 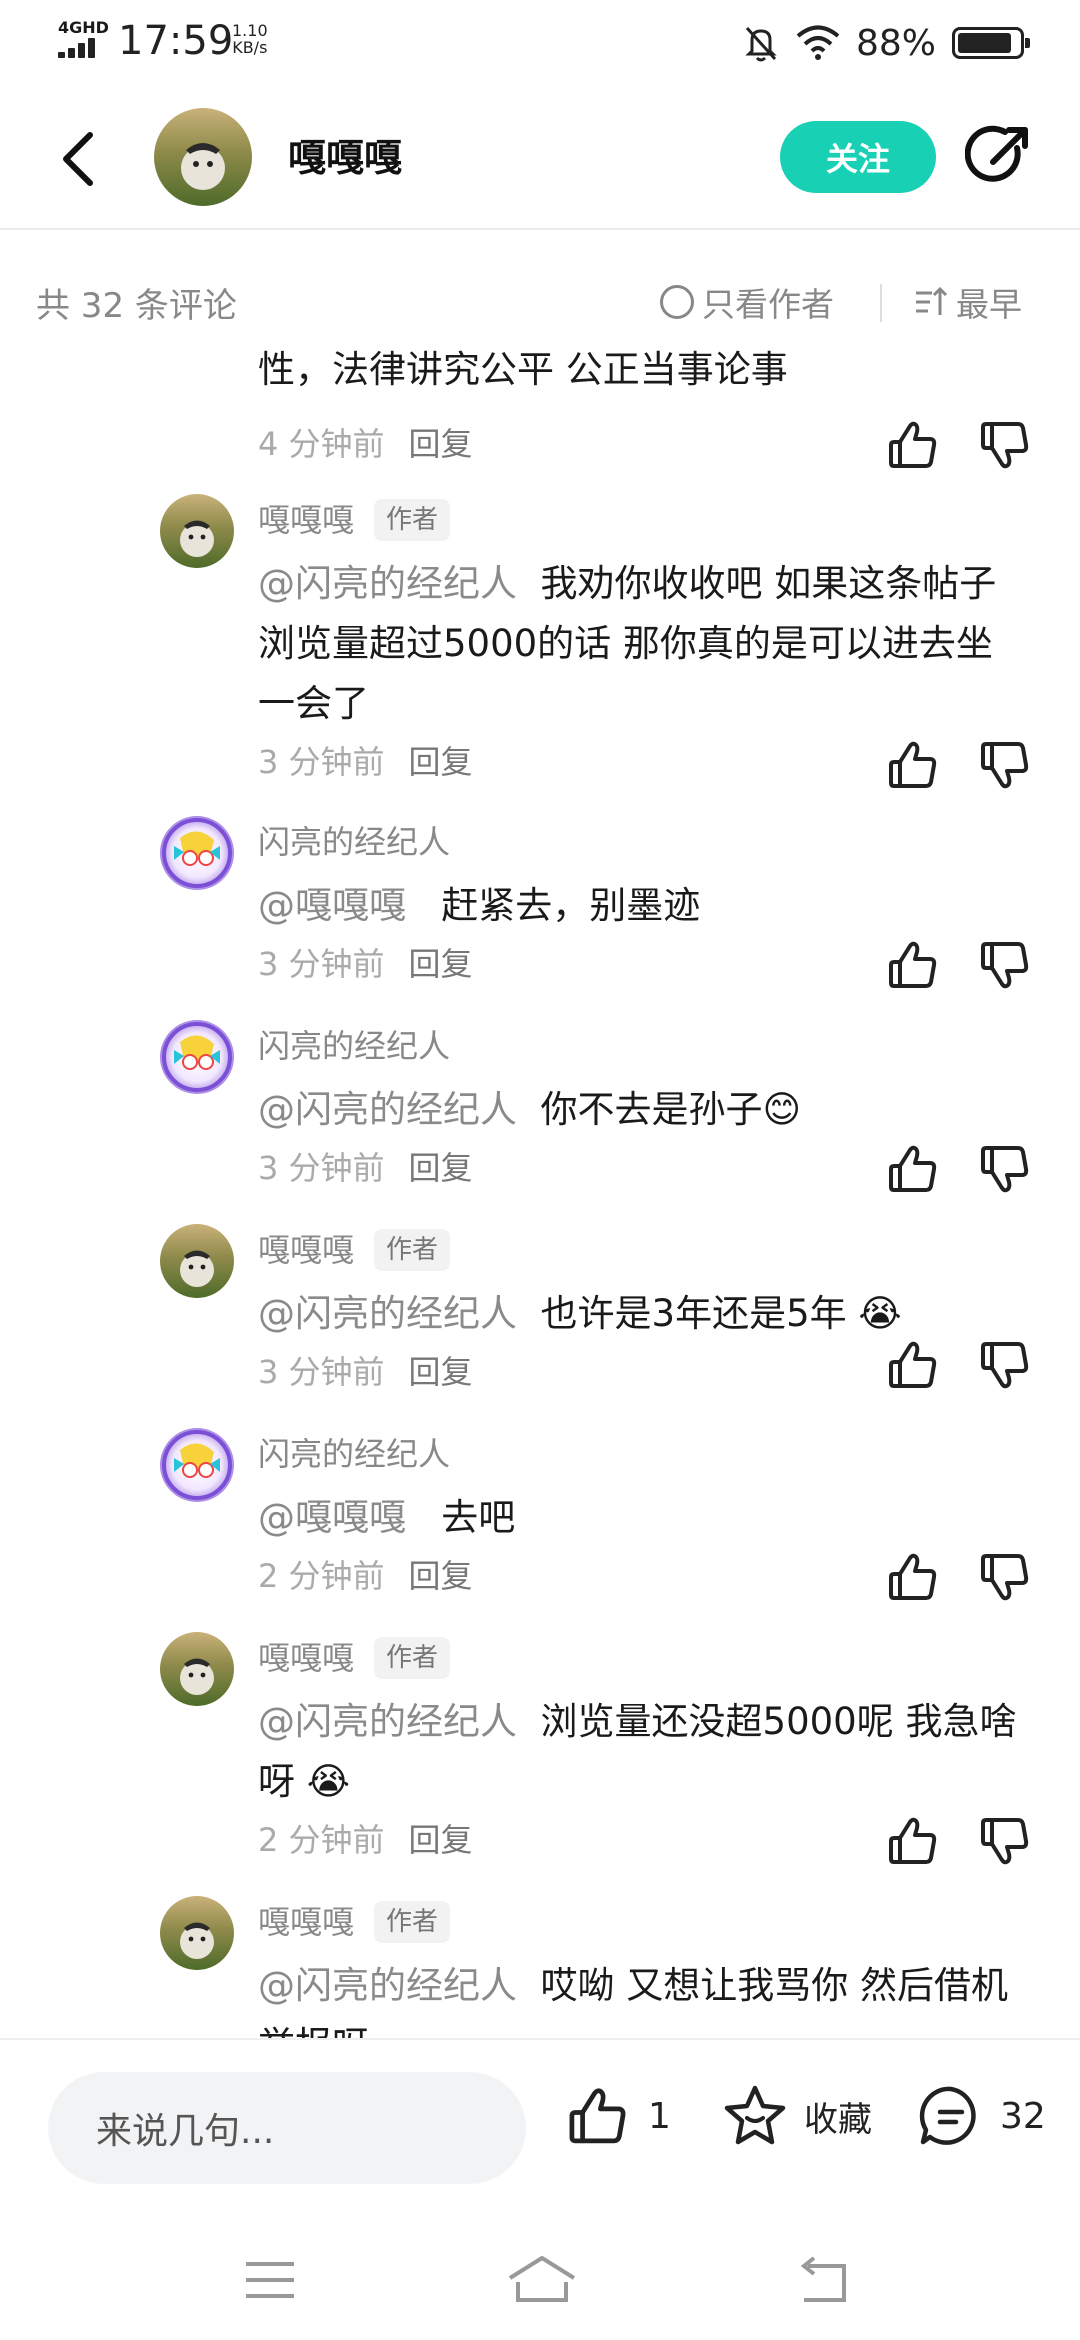 I want to click on comment-item: 闪亮的经纪人 @闪亮的经纪人 你不去是孙子😊 3 分钟前 回复, so click(x=540, y=1110).